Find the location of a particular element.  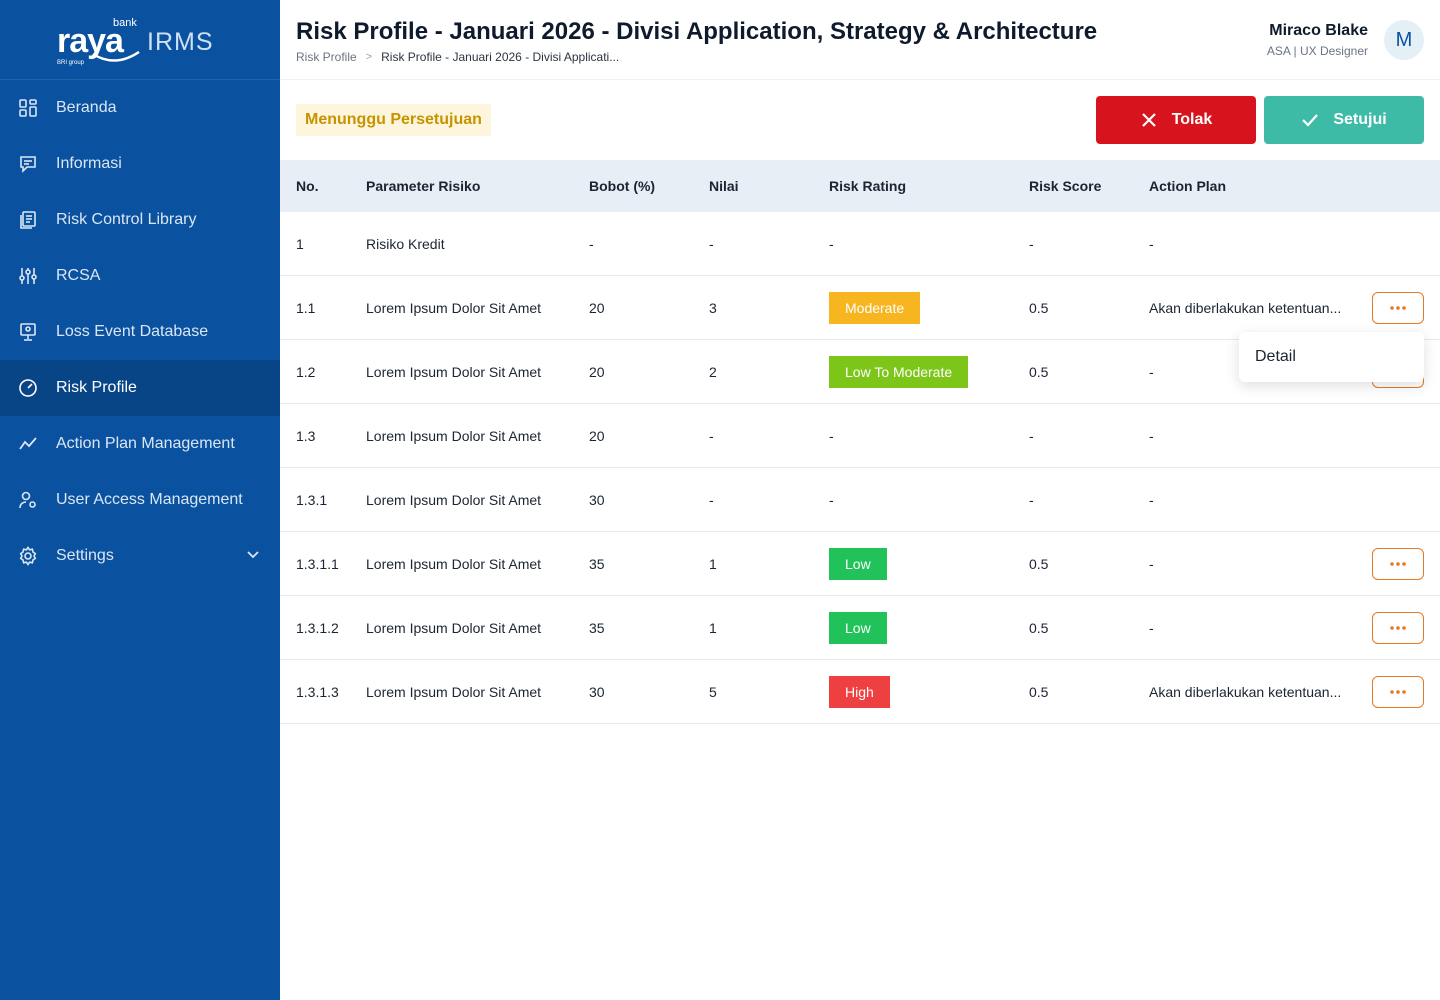

sidebar-item-label: Informasi is located at coordinates (89, 163).